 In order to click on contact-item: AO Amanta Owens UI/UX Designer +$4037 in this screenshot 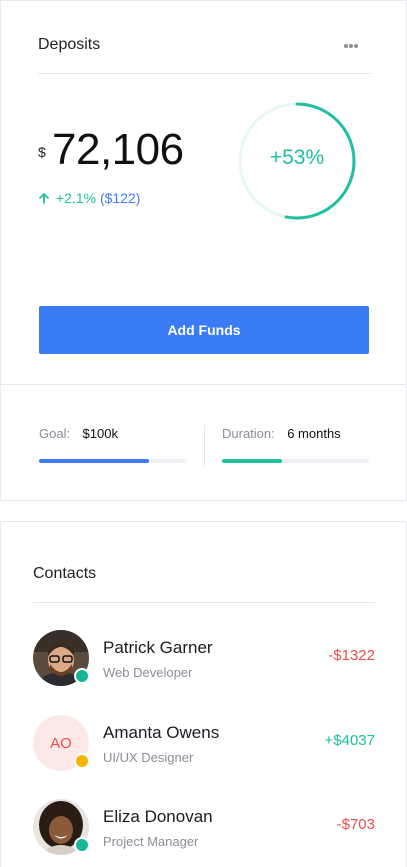, I will do `click(204, 744)`.